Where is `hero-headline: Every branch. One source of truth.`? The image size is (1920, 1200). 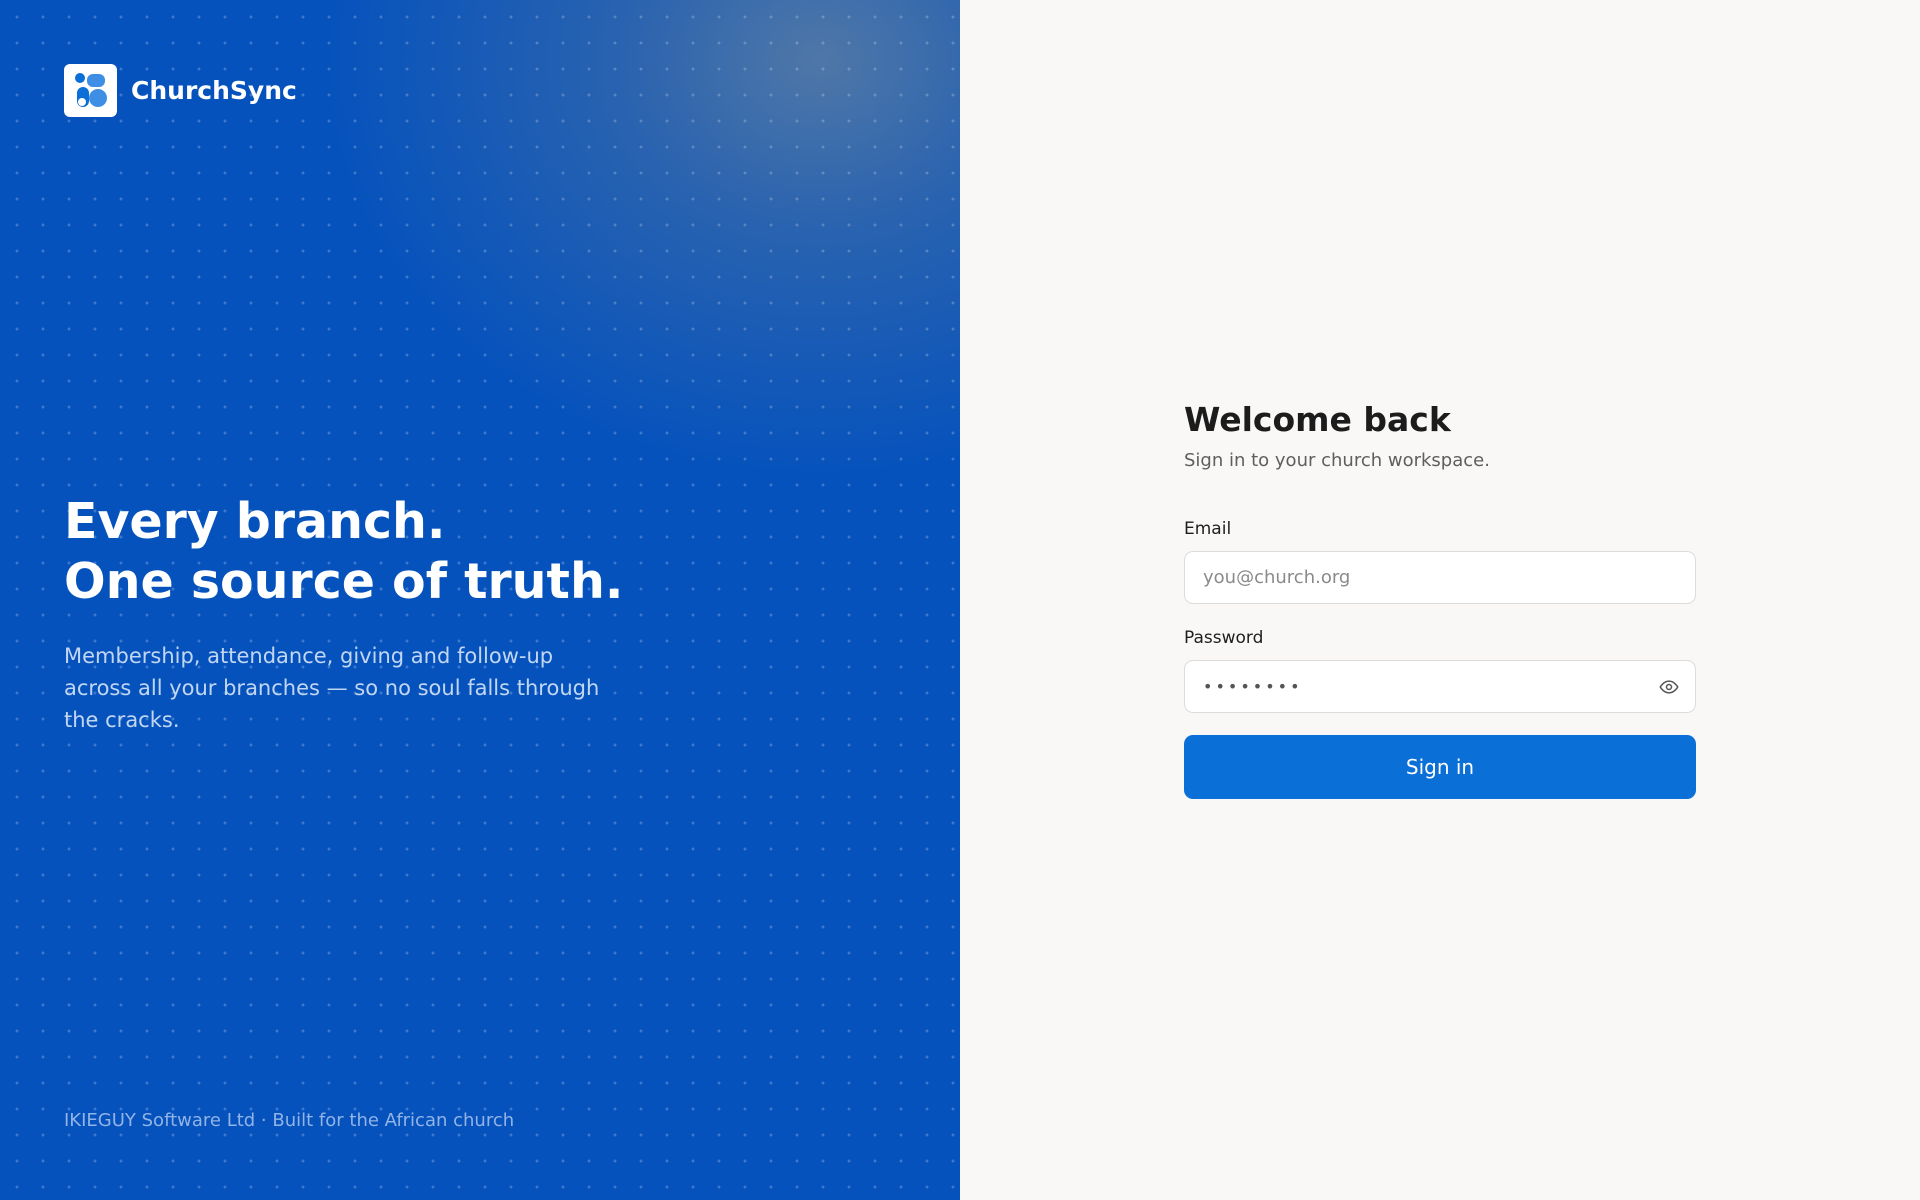
hero-headline: Every branch. One source of truth. is located at coordinates (414, 552).